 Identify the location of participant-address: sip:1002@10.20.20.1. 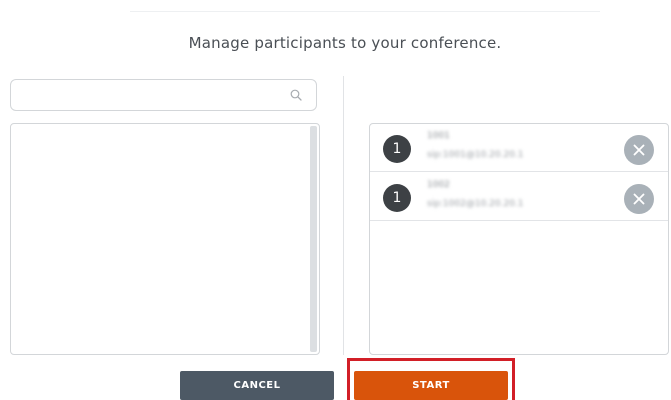
(475, 204).